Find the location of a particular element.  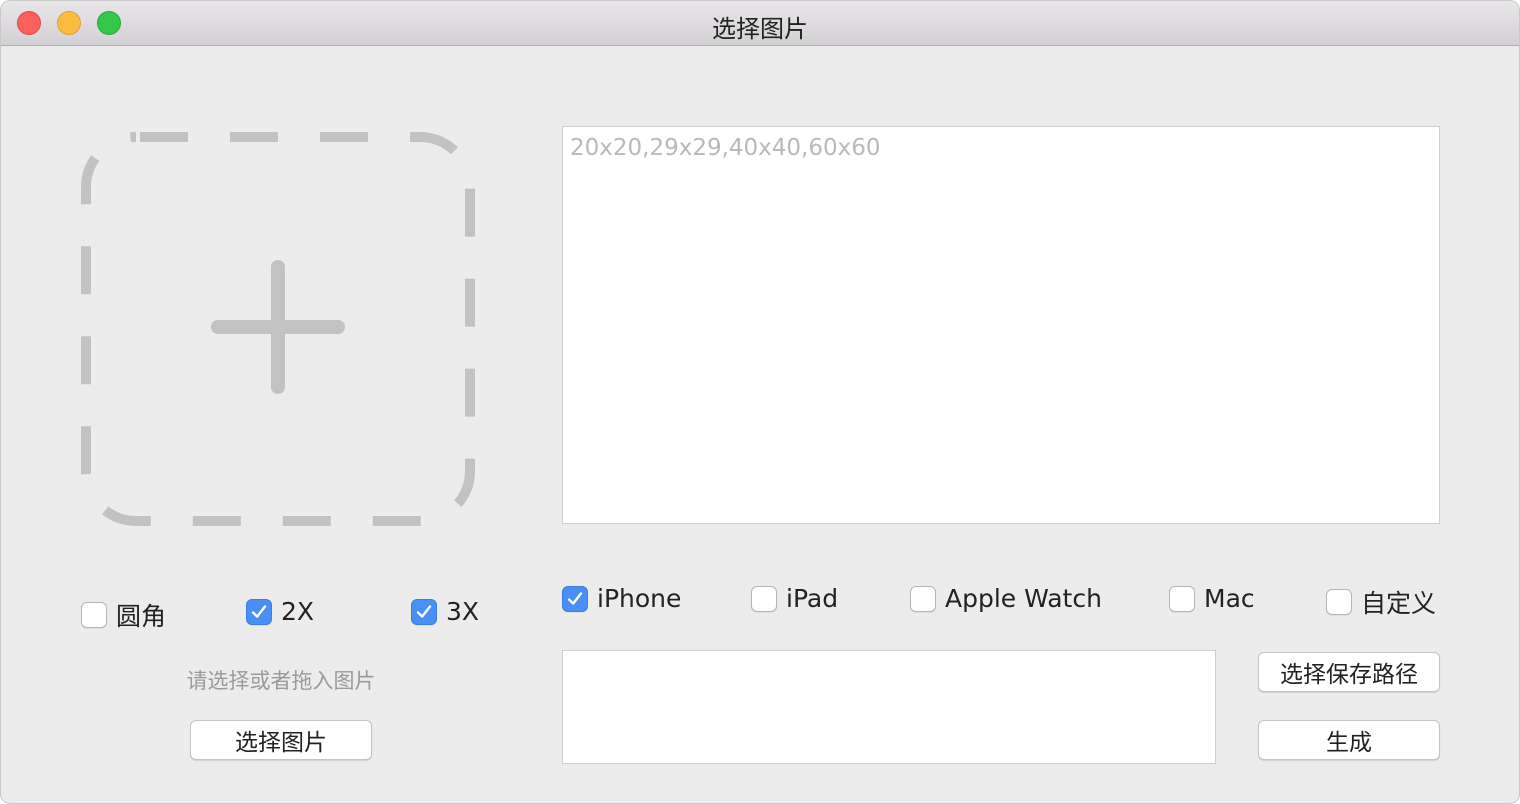

checkbox-label: 2X is located at coordinates (298, 611).